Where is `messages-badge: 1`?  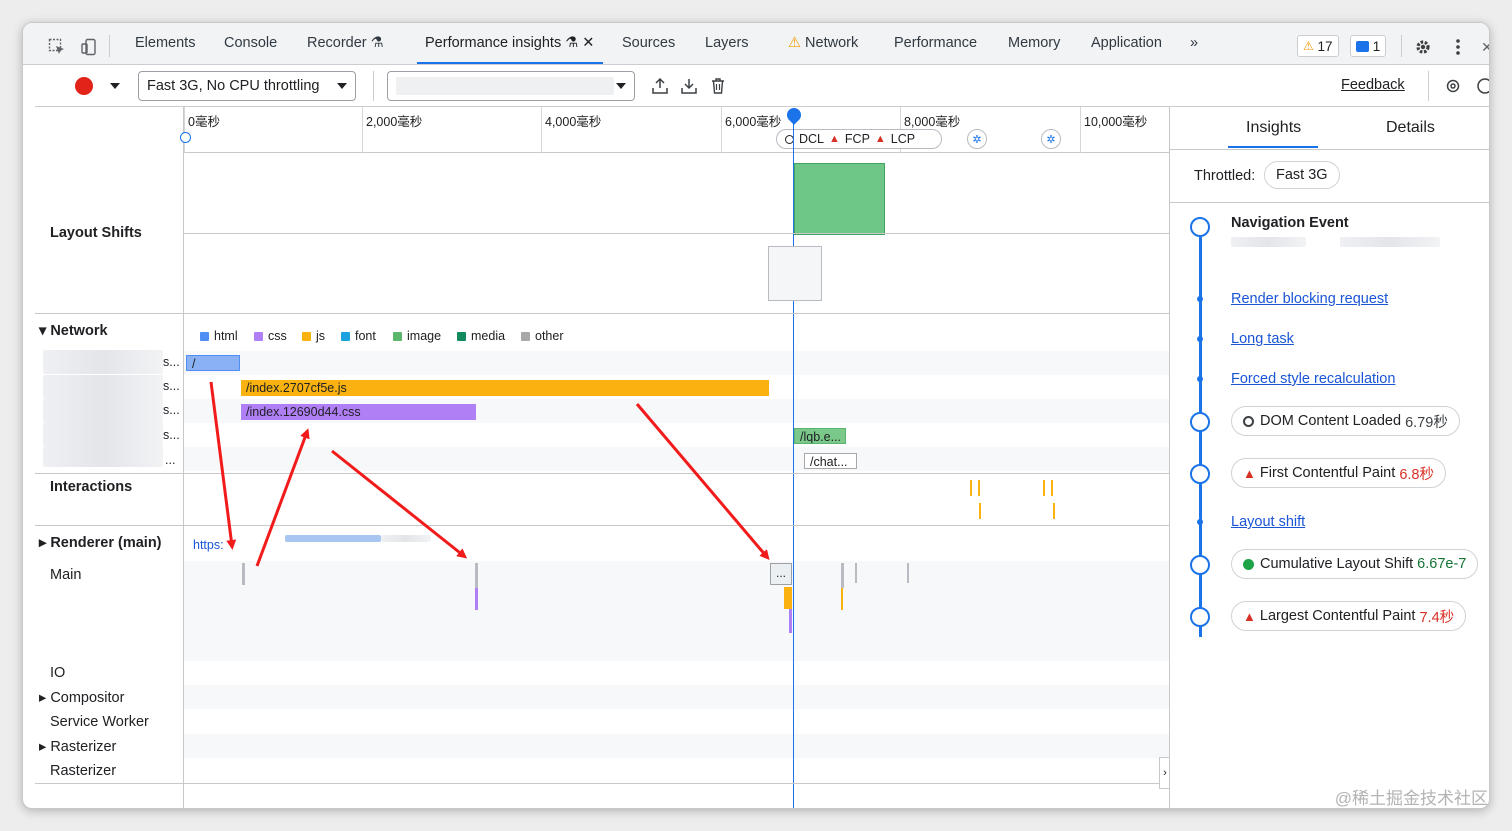
messages-badge: 1 is located at coordinates (1368, 46).